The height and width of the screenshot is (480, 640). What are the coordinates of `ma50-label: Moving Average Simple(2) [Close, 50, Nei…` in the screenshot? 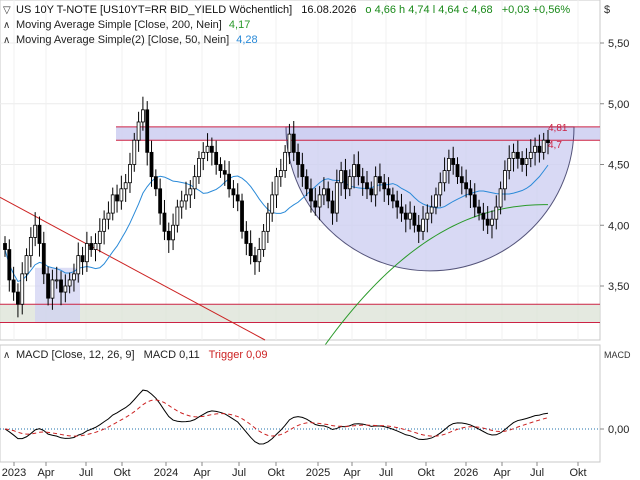 It's located at (122, 40).